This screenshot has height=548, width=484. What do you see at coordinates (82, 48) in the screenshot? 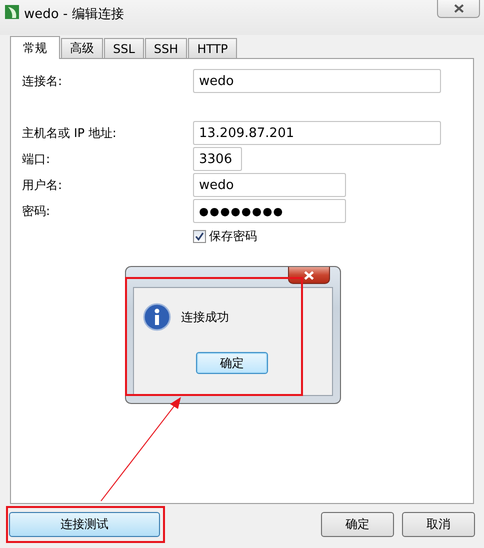
I see `tab: 高级` at bounding box center [82, 48].